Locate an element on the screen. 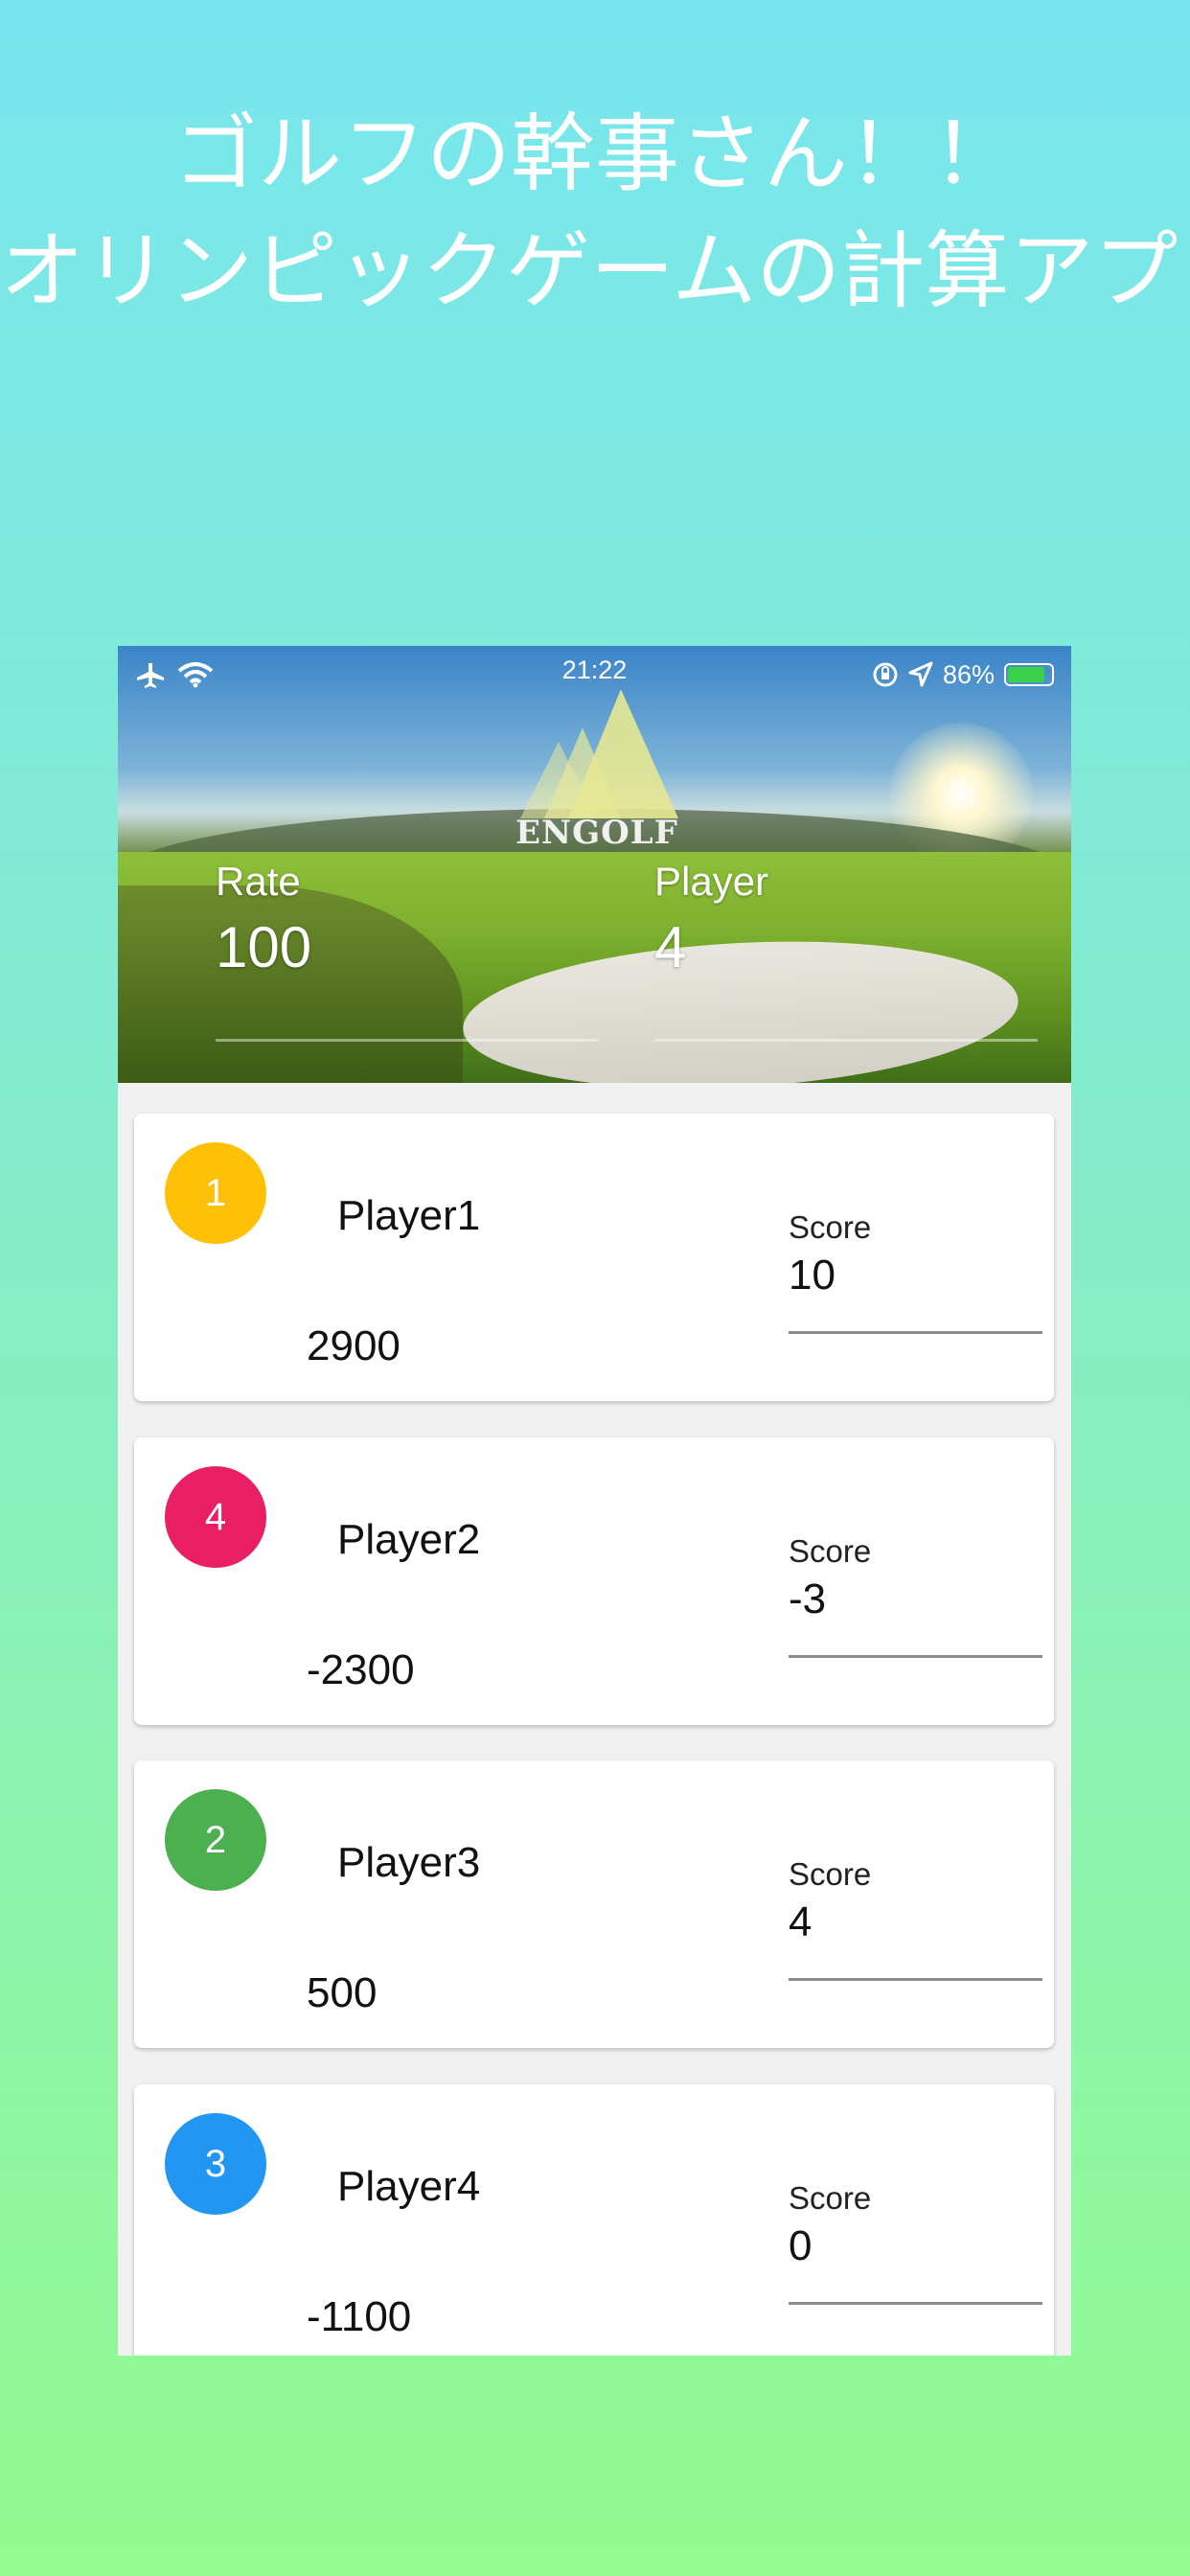 This screenshot has height=2576, width=1190. player-amount: -1100 is located at coordinates (359, 2317).